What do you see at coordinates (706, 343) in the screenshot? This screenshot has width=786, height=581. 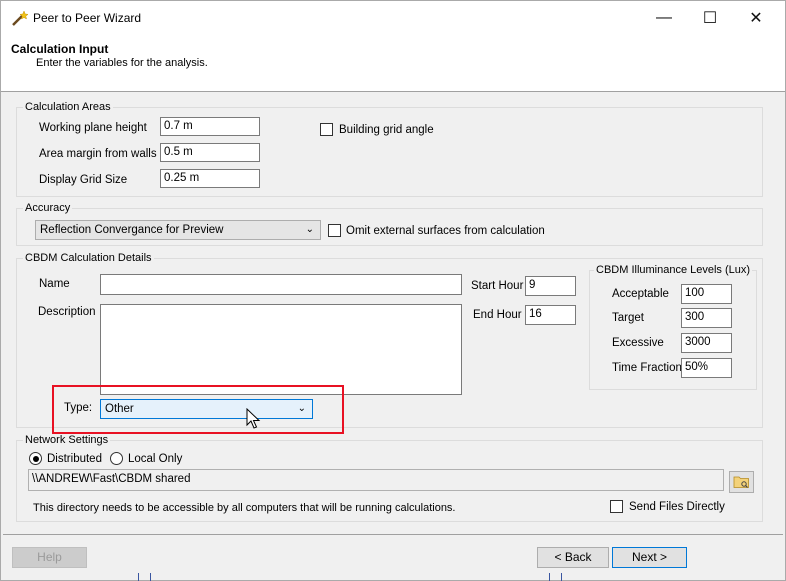 I see `excessive-input: 3000` at bounding box center [706, 343].